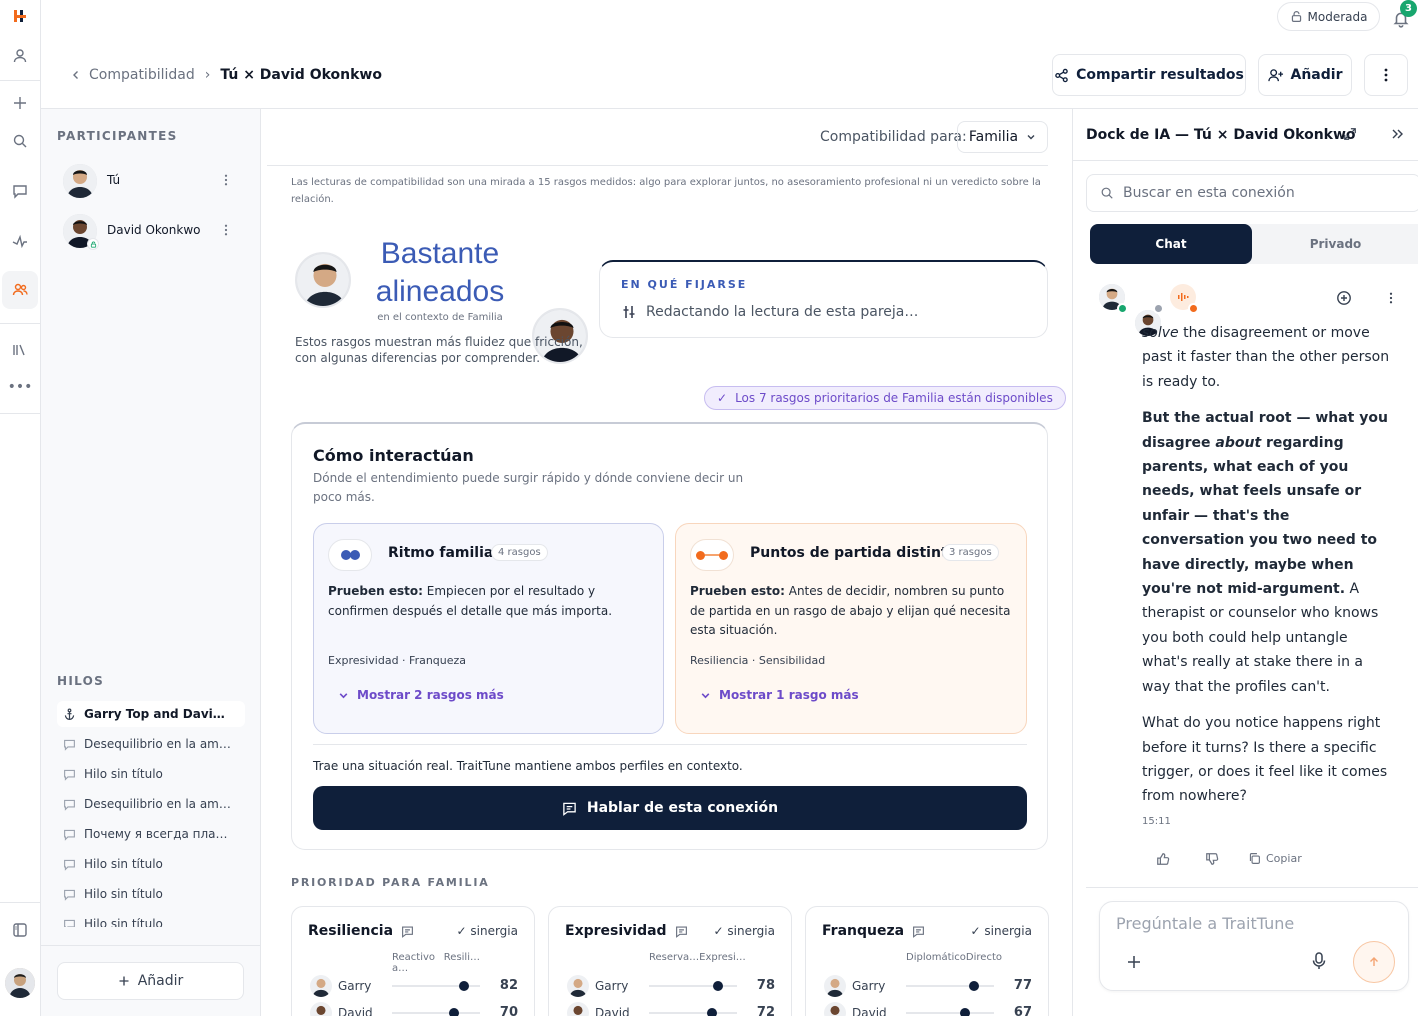  I want to click on watch-title: EN QUÉ FIJARSE, so click(684, 284).